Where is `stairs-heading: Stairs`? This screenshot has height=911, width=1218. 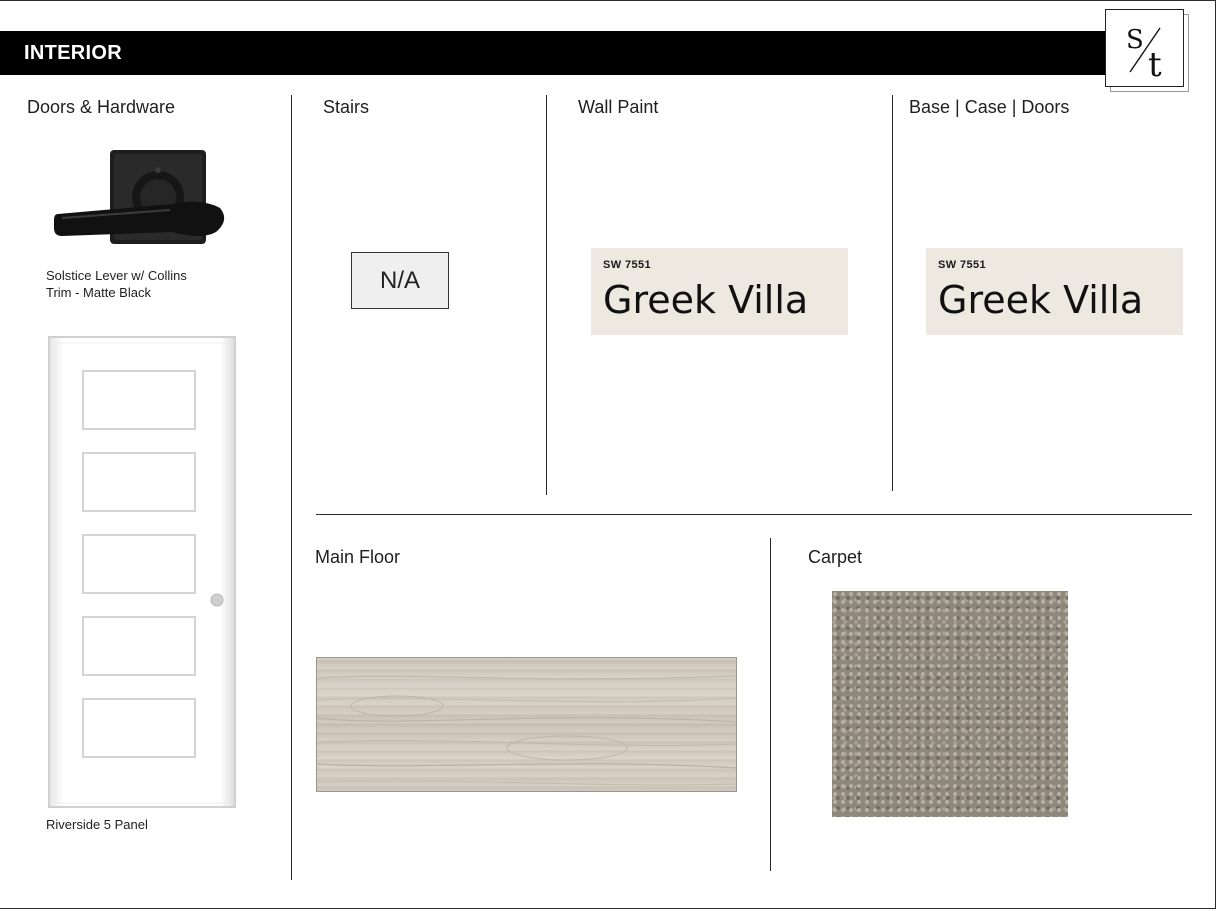 stairs-heading: Stairs is located at coordinates (346, 107).